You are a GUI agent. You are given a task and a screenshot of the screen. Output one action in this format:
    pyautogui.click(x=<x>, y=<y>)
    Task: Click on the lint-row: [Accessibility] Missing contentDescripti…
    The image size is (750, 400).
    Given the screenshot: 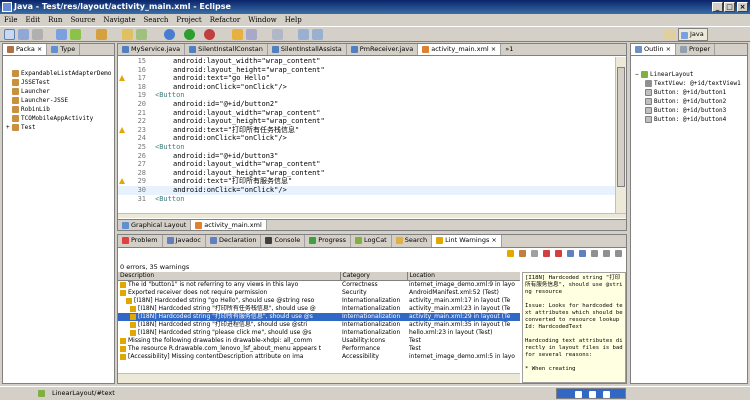 What is the action you would take?
    pyautogui.click(x=319, y=357)
    